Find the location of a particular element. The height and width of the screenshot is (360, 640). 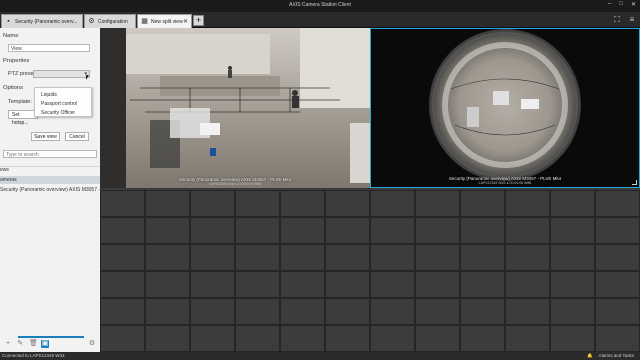

minimize-icon: – is located at coordinates (609, 4).